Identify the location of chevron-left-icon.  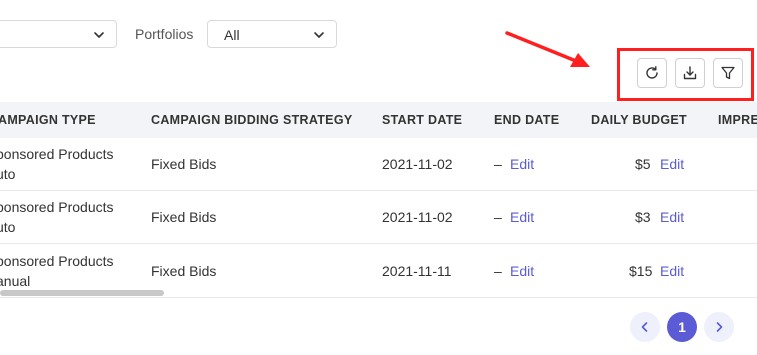
(644, 327).